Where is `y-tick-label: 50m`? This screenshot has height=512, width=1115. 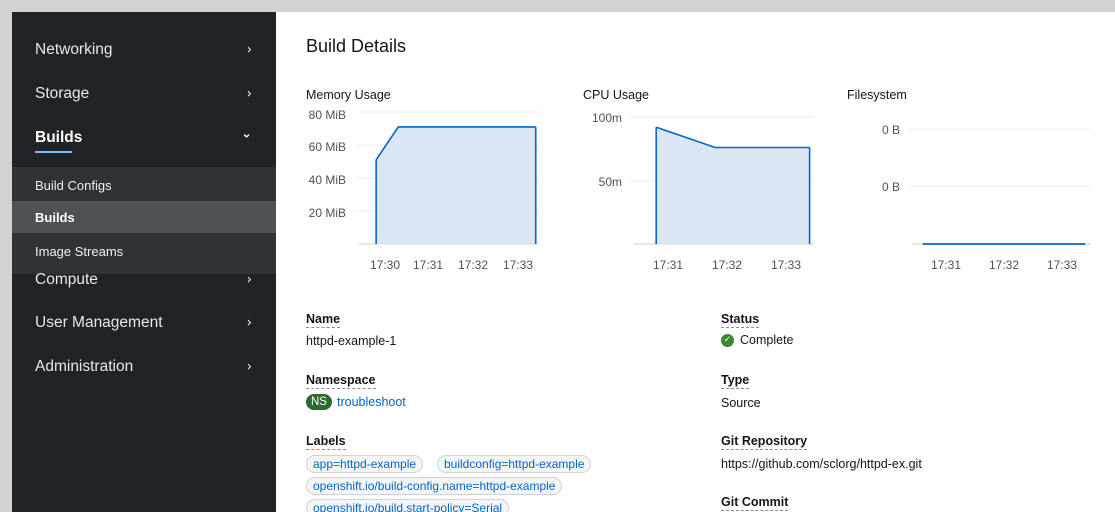 y-tick-label: 50m is located at coordinates (610, 182).